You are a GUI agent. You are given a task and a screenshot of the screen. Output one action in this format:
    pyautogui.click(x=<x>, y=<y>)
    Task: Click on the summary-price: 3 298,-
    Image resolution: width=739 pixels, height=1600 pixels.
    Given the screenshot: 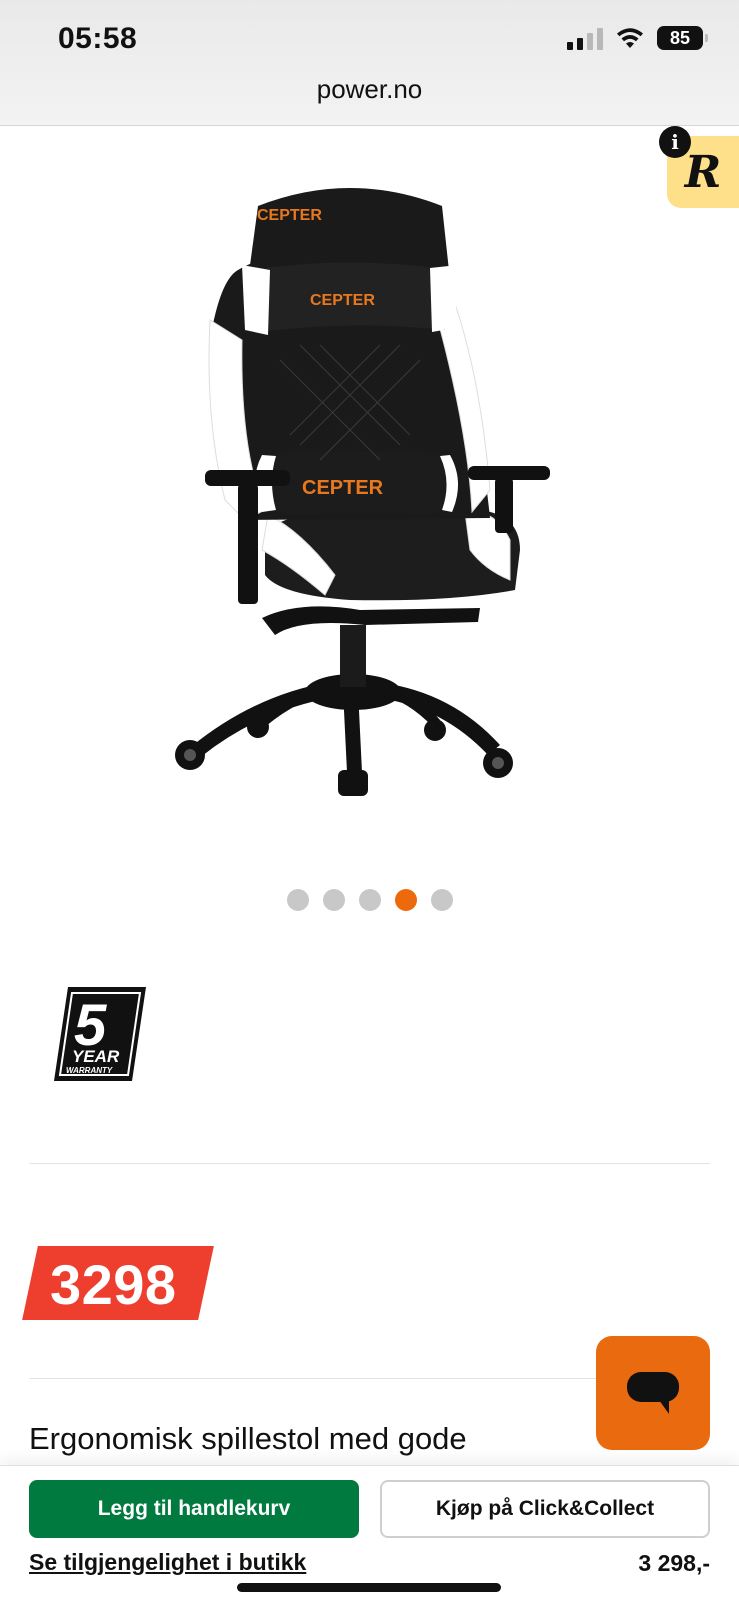 What is the action you would take?
    pyautogui.click(x=674, y=1563)
    